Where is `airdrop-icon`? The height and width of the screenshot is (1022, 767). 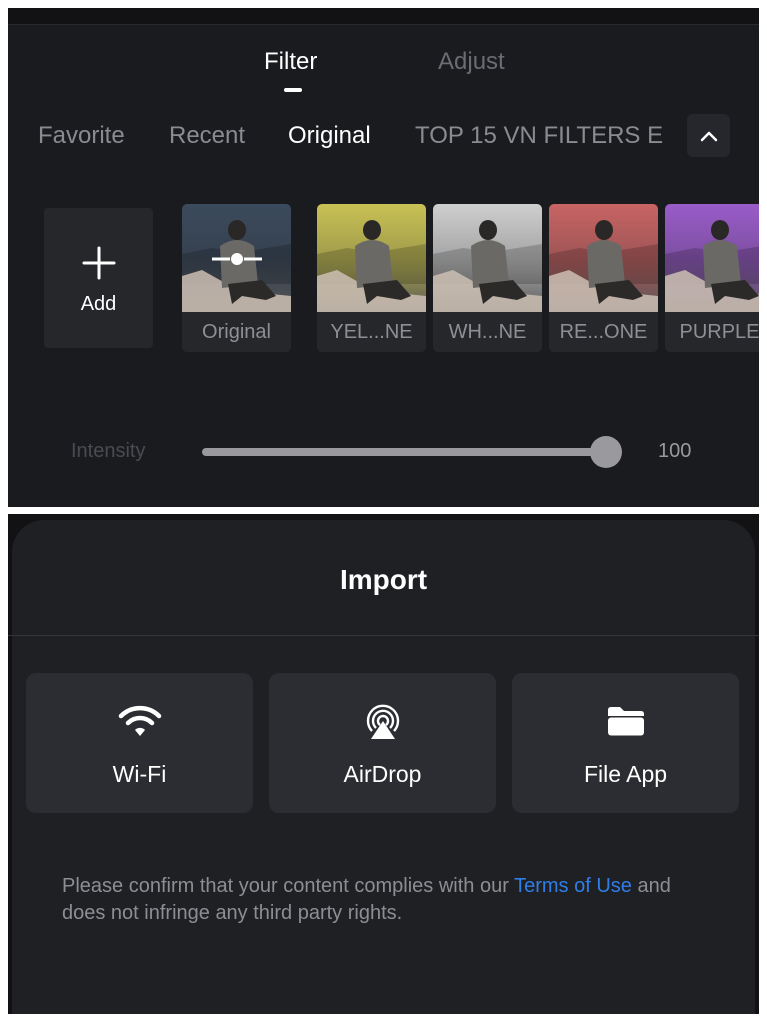 airdrop-icon is located at coordinates (383, 721).